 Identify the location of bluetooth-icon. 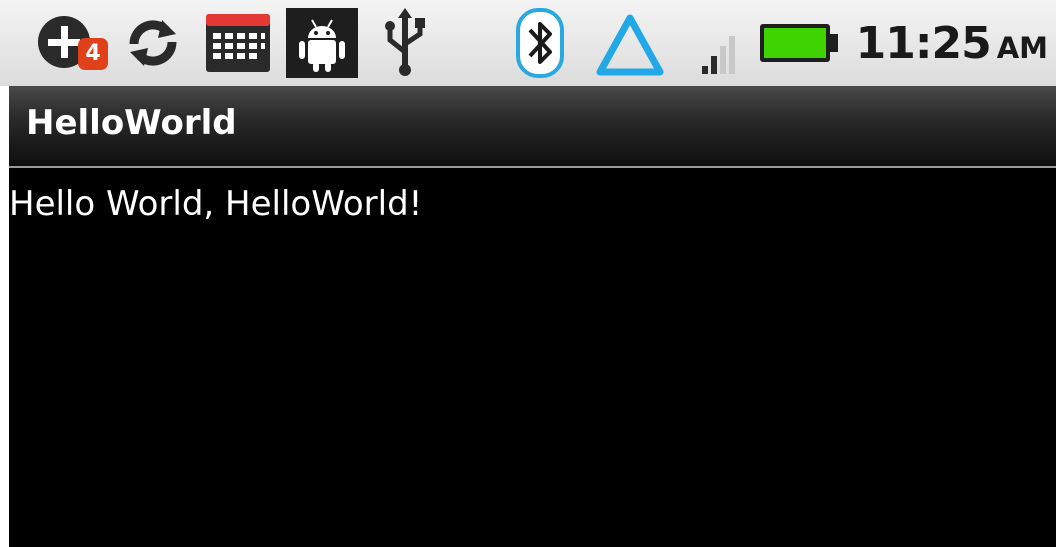
(540, 43).